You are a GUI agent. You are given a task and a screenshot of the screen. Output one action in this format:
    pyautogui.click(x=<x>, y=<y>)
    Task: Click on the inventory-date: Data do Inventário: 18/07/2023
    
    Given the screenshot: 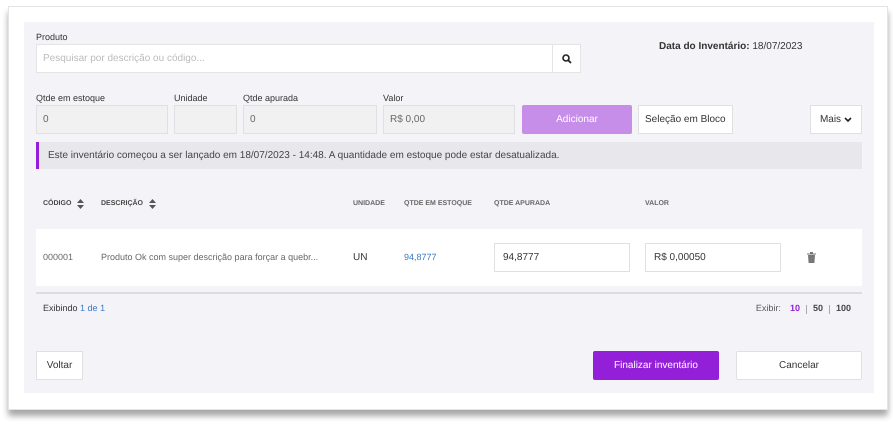 What is the action you would take?
    pyautogui.click(x=730, y=47)
    